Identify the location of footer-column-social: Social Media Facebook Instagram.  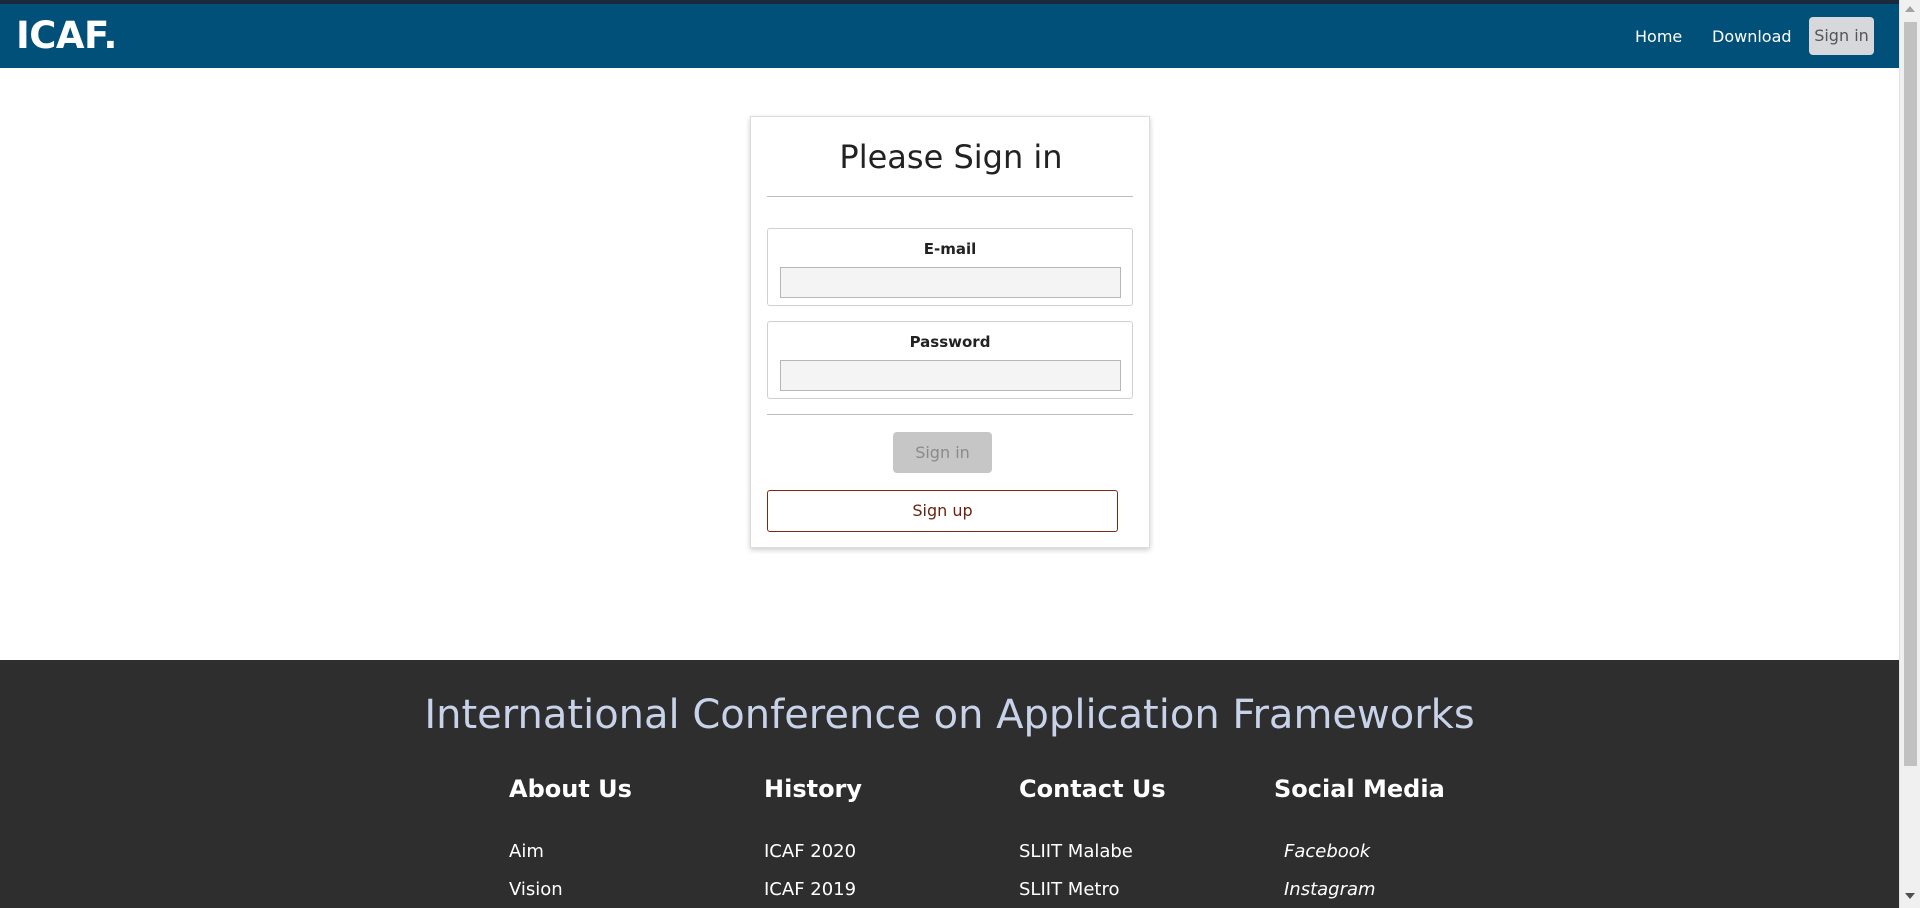
(1359, 837).